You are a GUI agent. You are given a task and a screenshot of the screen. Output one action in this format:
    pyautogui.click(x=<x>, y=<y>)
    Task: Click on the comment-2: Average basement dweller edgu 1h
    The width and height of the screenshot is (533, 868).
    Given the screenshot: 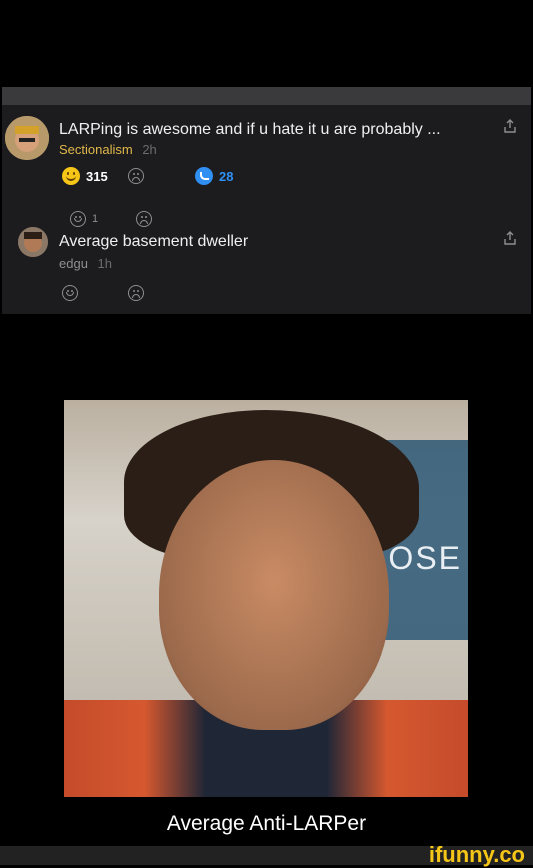 What is the action you would take?
    pyautogui.click(x=266, y=263)
    